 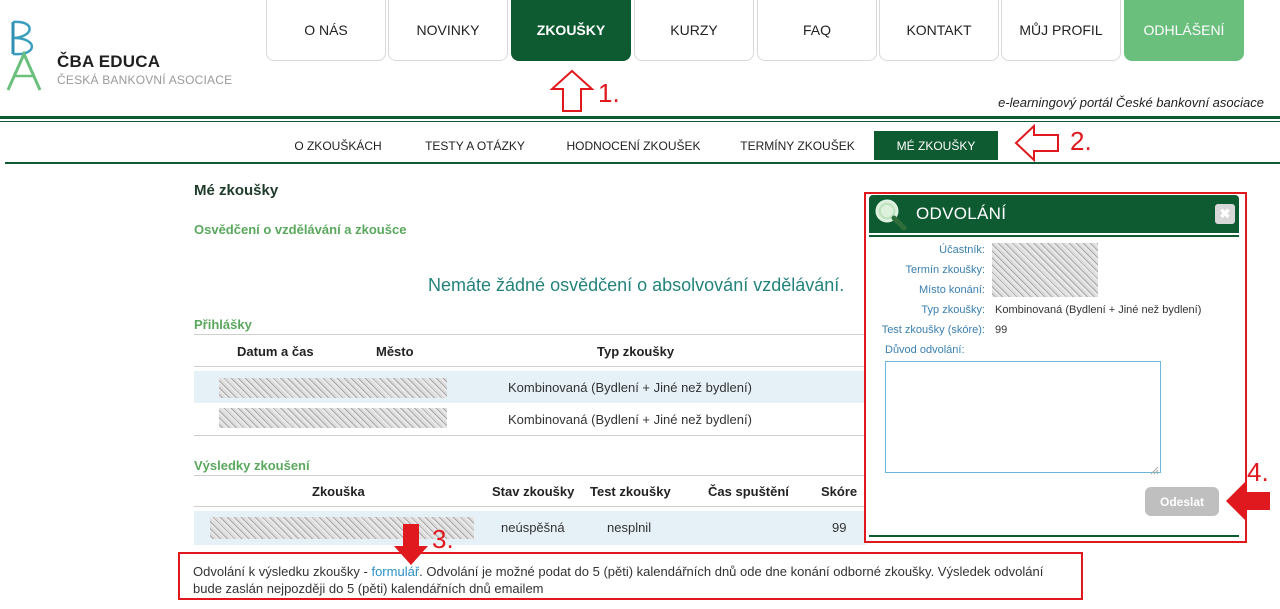 I want to click on label-exam-date: Termín zkoušky:, so click(x=945, y=270).